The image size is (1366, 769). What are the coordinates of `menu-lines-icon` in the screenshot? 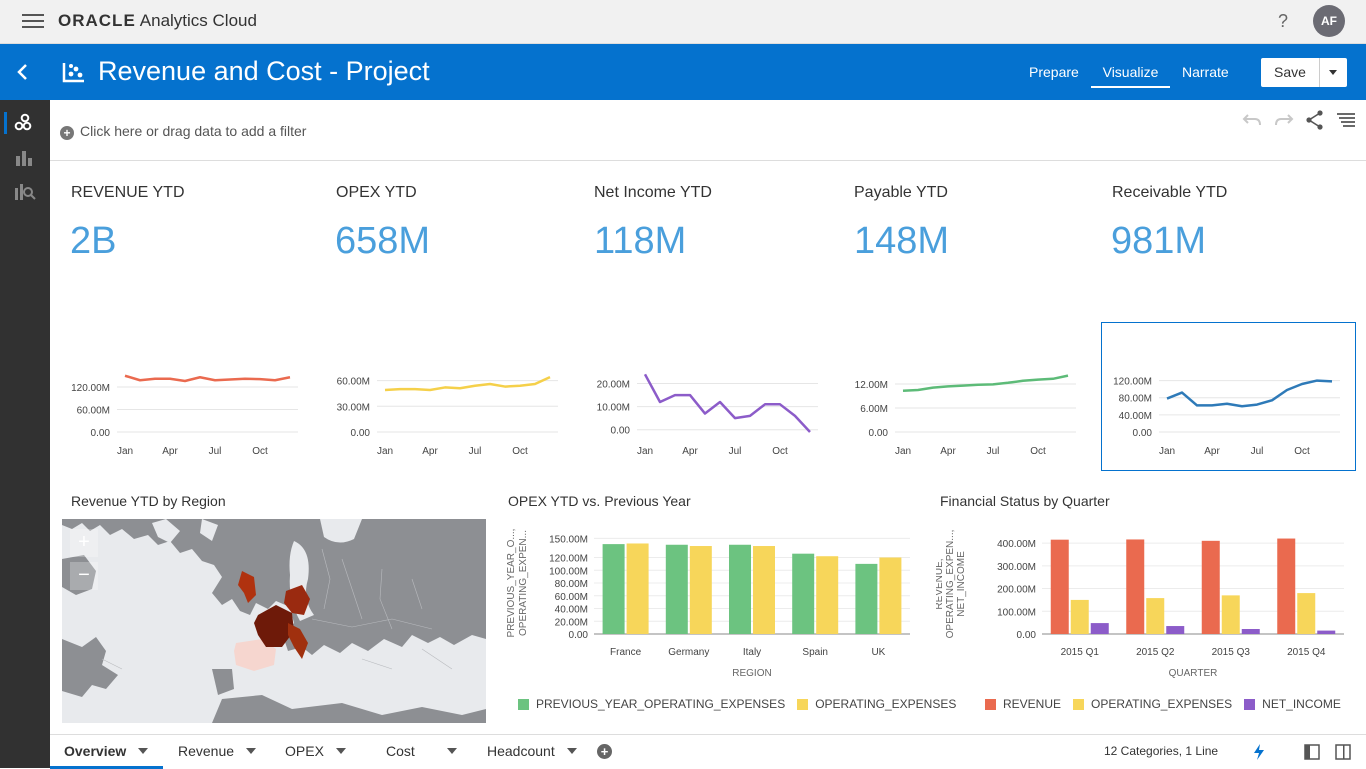 It's located at (1346, 120).